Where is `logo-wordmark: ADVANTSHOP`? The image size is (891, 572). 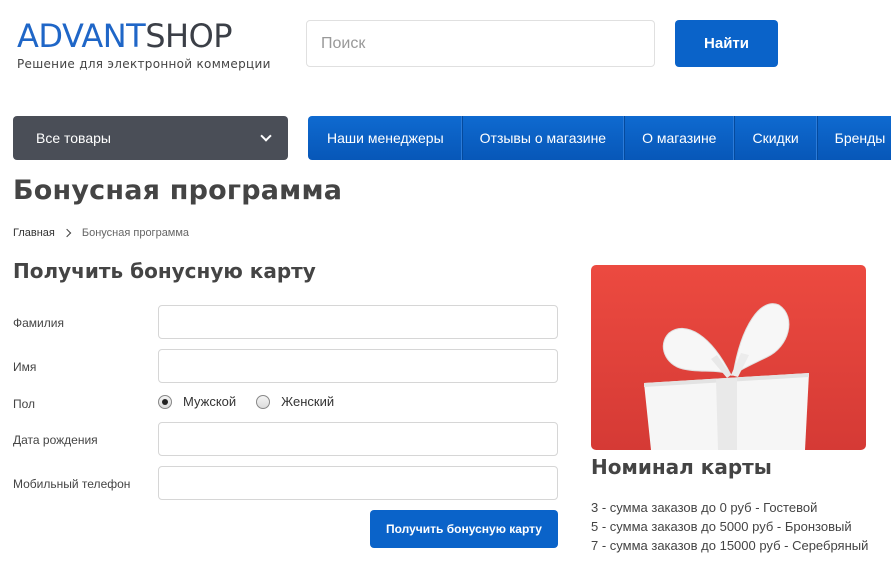
logo-wordmark: ADVANTSHOP is located at coordinates (125, 36).